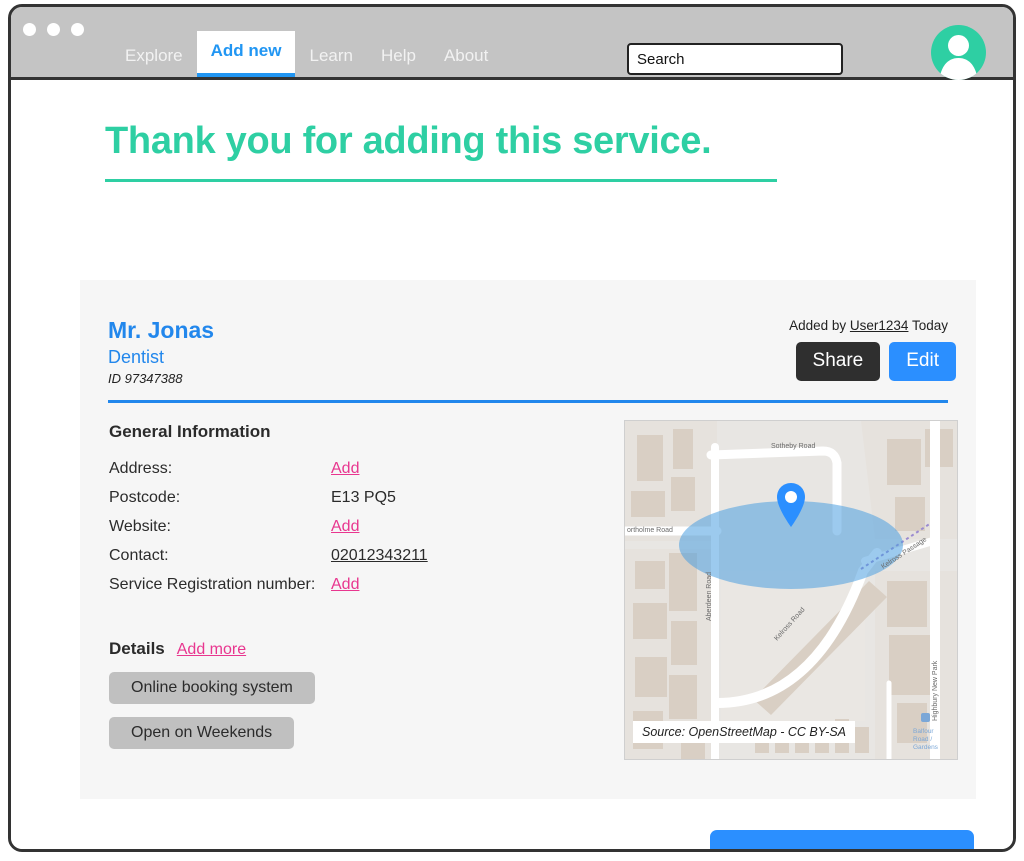 This screenshot has width=1024, height=861. I want to click on share-button: Share, so click(838, 361).